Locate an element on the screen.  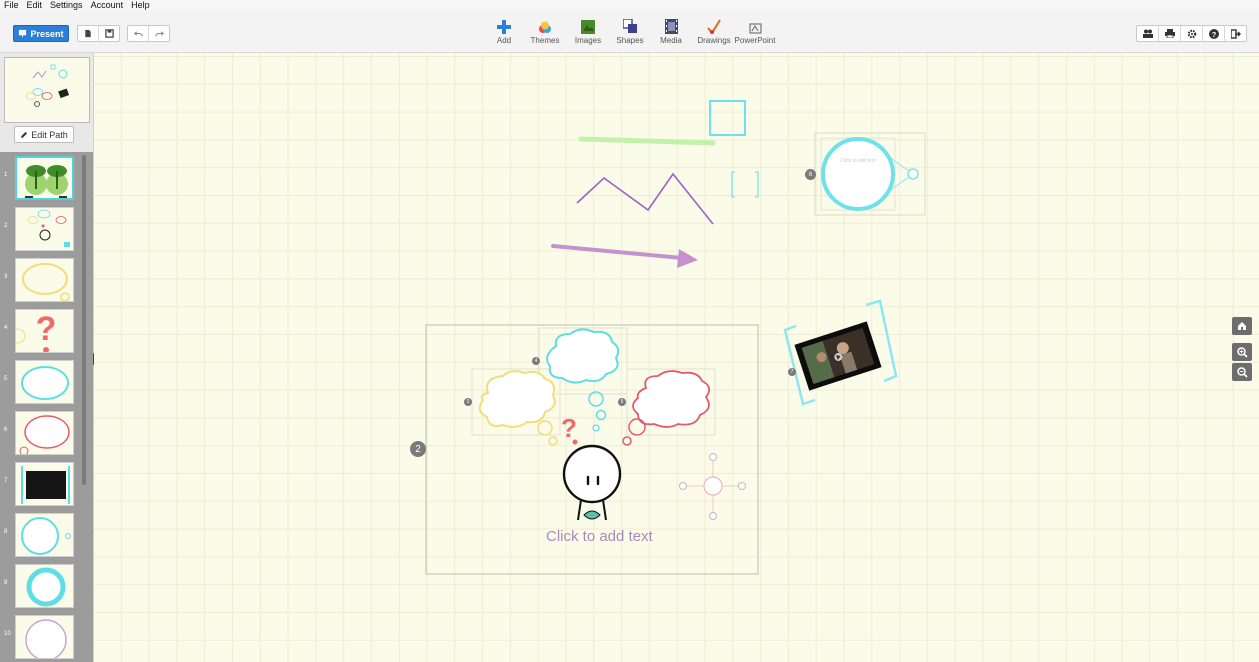
home-view-button is located at coordinates (1242, 326).